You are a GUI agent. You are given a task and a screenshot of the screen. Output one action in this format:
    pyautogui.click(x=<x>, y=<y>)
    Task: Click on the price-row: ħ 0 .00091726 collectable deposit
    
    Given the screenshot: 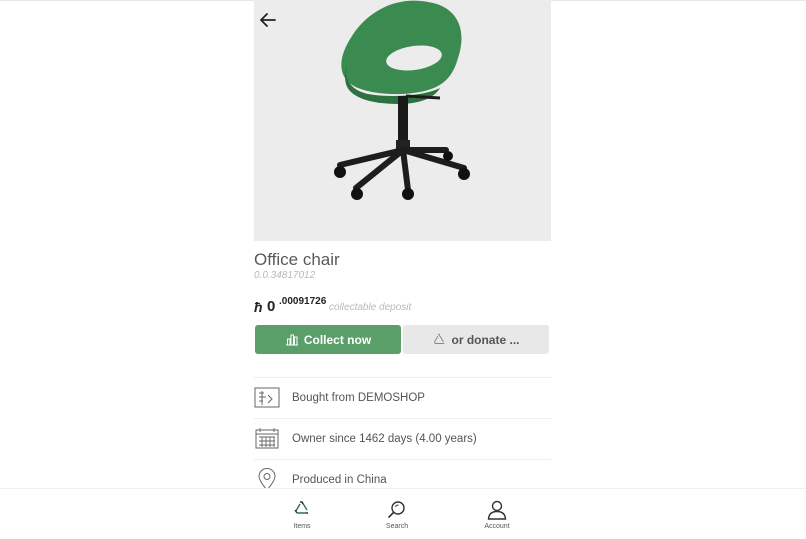 What is the action you would take?
    pyautogui.click(x=402, y=306)
    